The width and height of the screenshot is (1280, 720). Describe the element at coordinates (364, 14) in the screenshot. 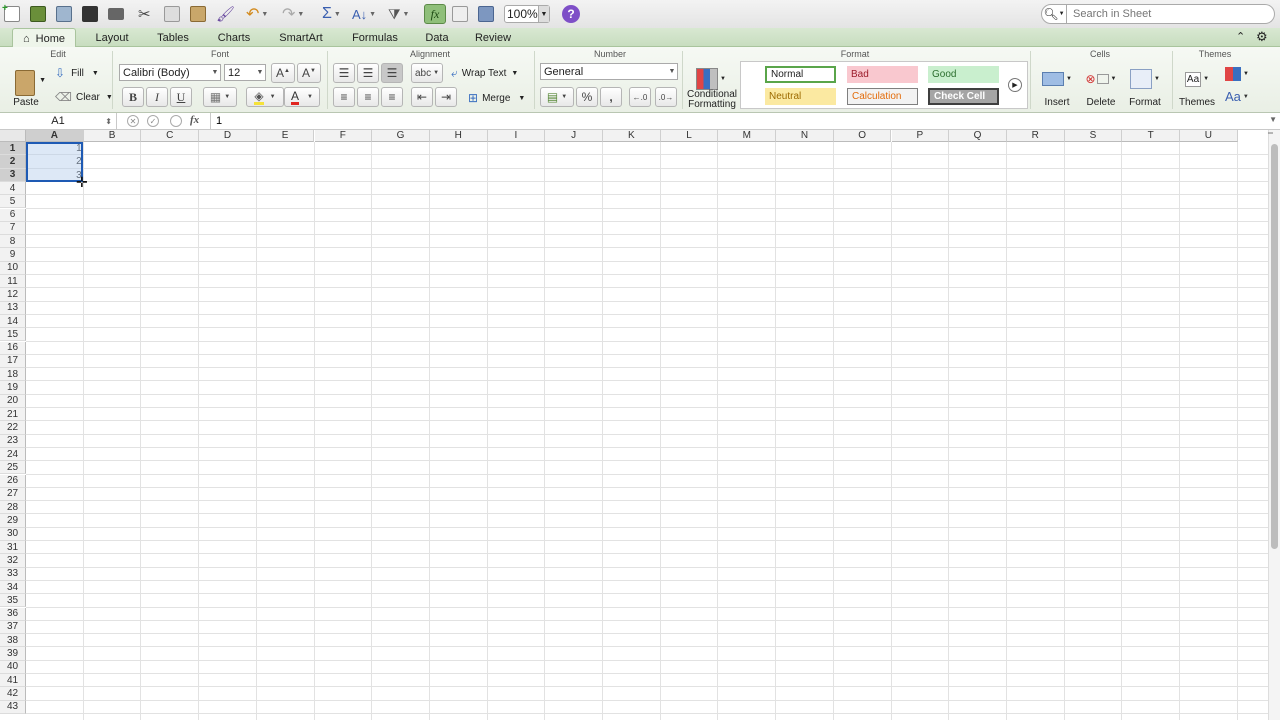

I see `sort-button: A↓ ▼` at that location.